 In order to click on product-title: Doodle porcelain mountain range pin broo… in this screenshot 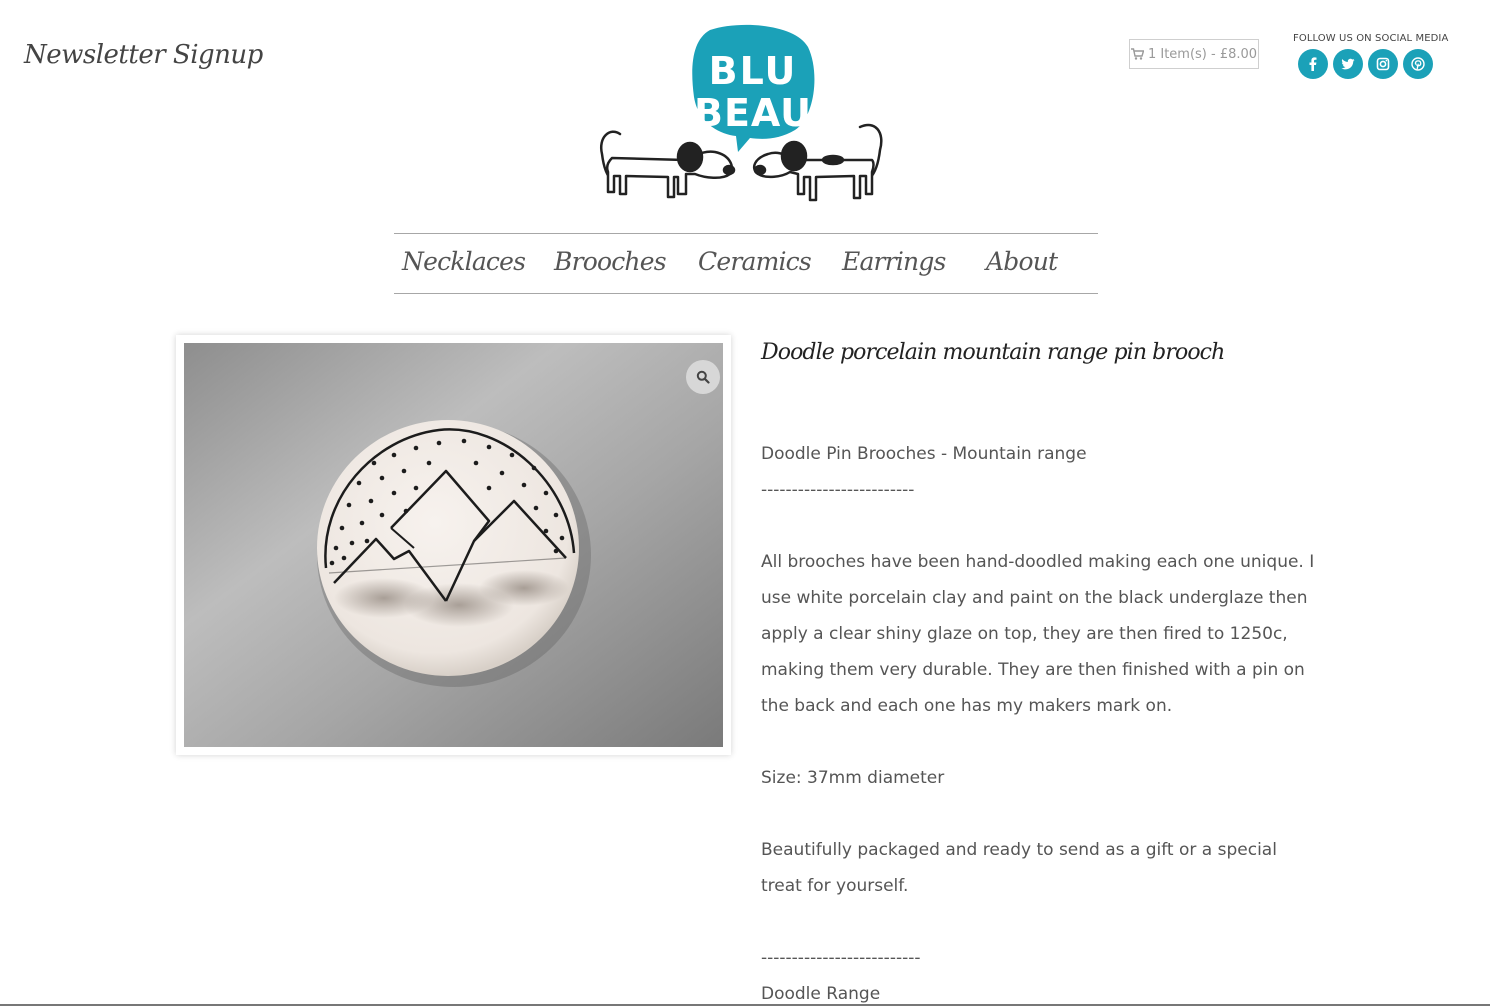, I will do `click(993, 352)`.